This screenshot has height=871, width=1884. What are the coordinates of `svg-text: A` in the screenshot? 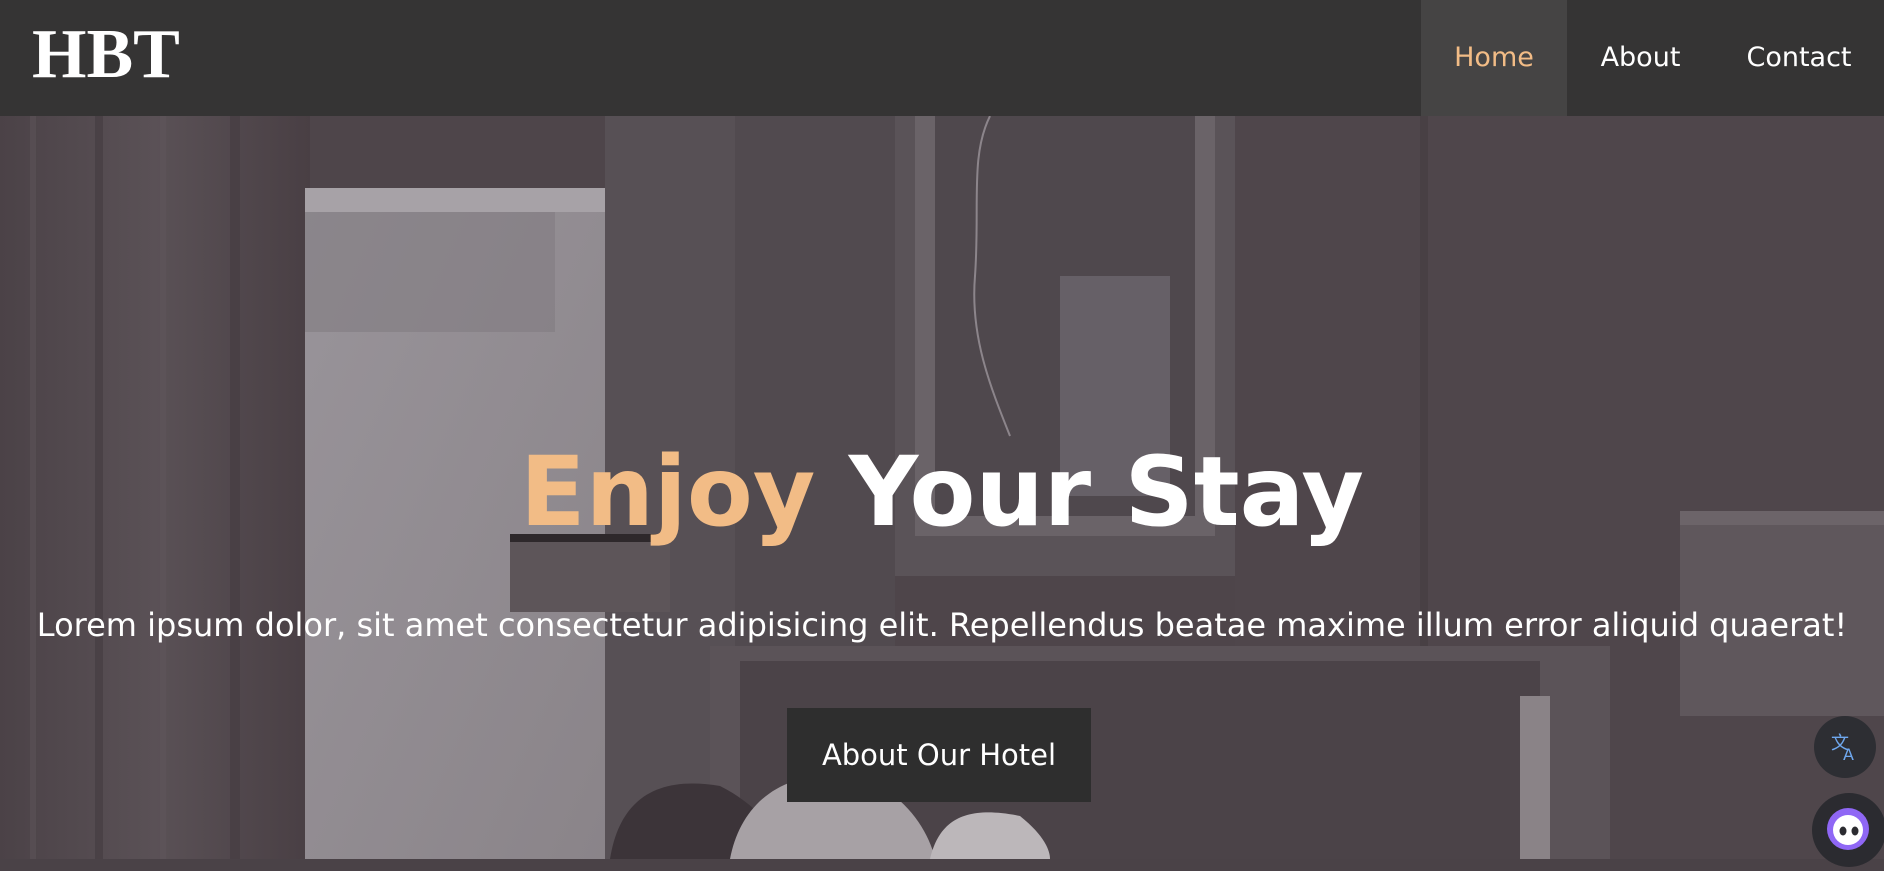 It's located at (1848, 754).